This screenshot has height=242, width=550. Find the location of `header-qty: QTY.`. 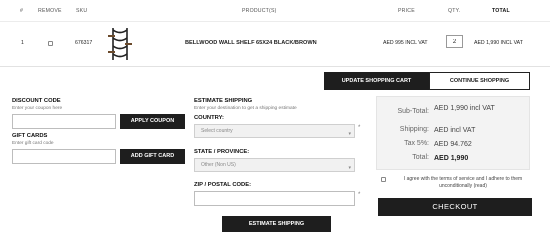

header-qty: QTY. is located at coordinates (454, 11).